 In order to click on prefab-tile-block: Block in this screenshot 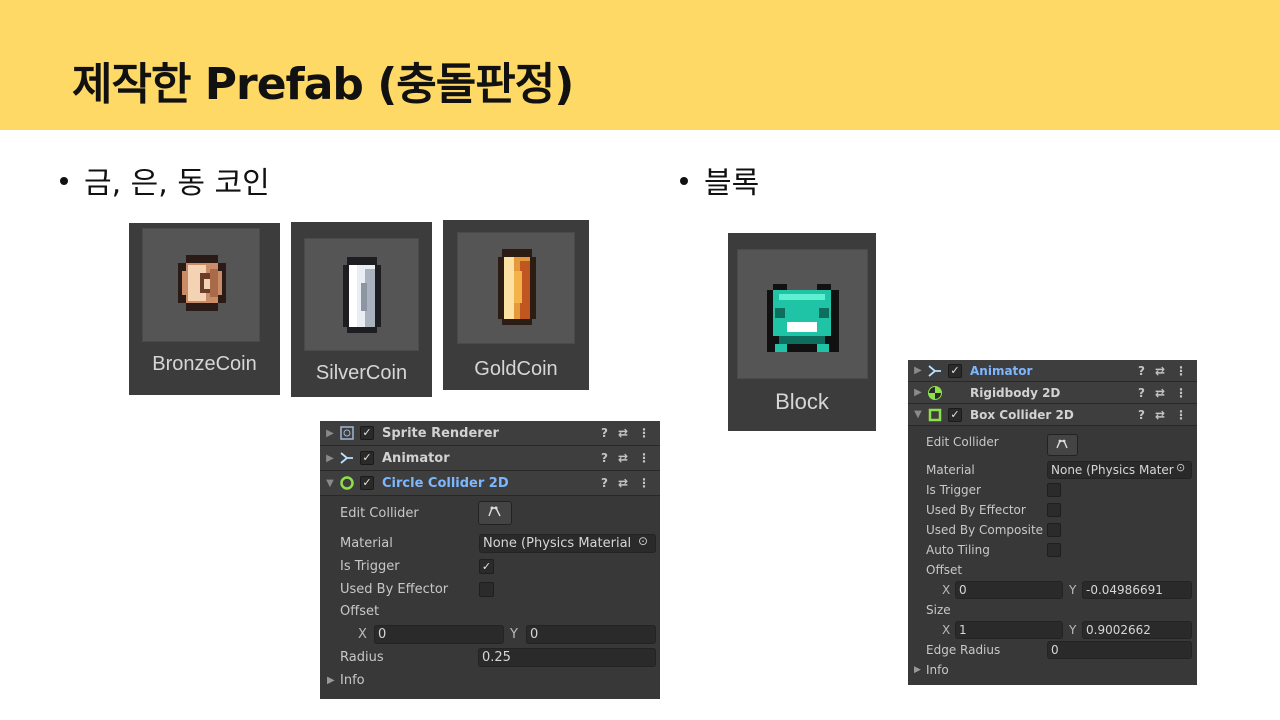, I will do `click(802, 332)`.